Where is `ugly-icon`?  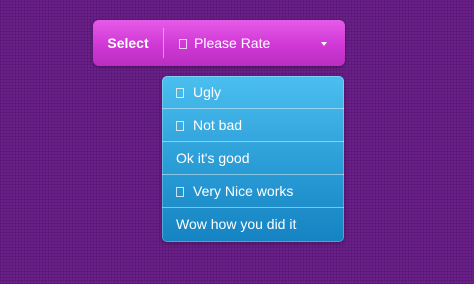
ugly-icon is located at coordinates (180, 93).